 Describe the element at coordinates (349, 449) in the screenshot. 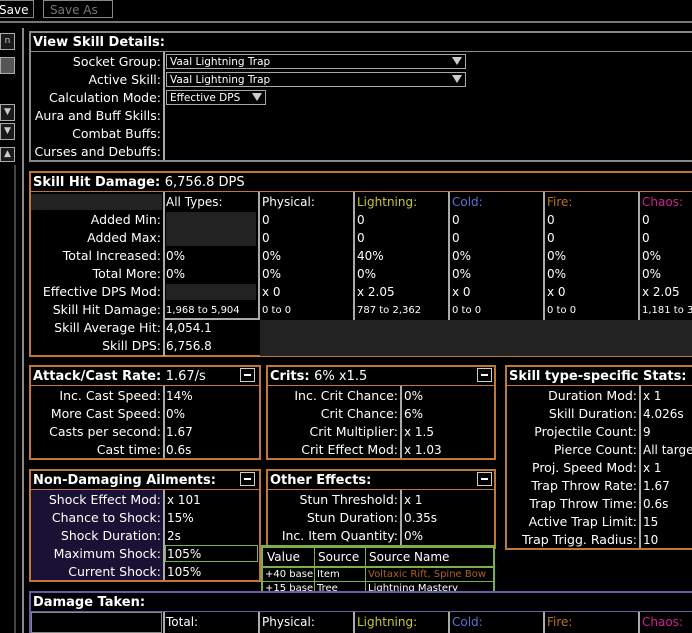

I see `crit-stat-label: Crit Effect Mod:` at that location.